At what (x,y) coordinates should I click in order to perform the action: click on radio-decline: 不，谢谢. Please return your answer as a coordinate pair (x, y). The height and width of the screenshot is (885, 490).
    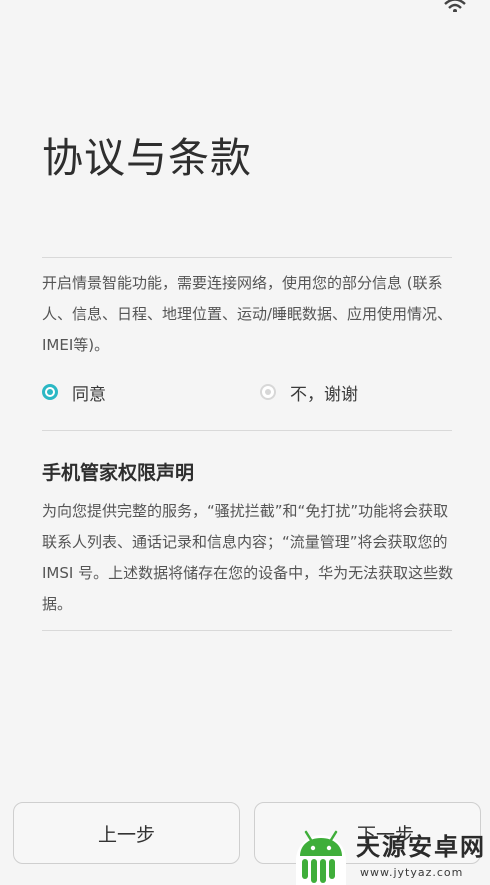
    Looking at the image, I should click on (309, 392).